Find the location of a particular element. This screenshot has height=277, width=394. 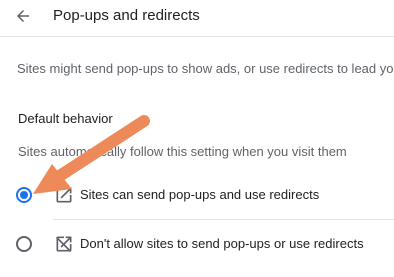

default-behavior-heading: Default behavior is located at coordinates (65, 118).